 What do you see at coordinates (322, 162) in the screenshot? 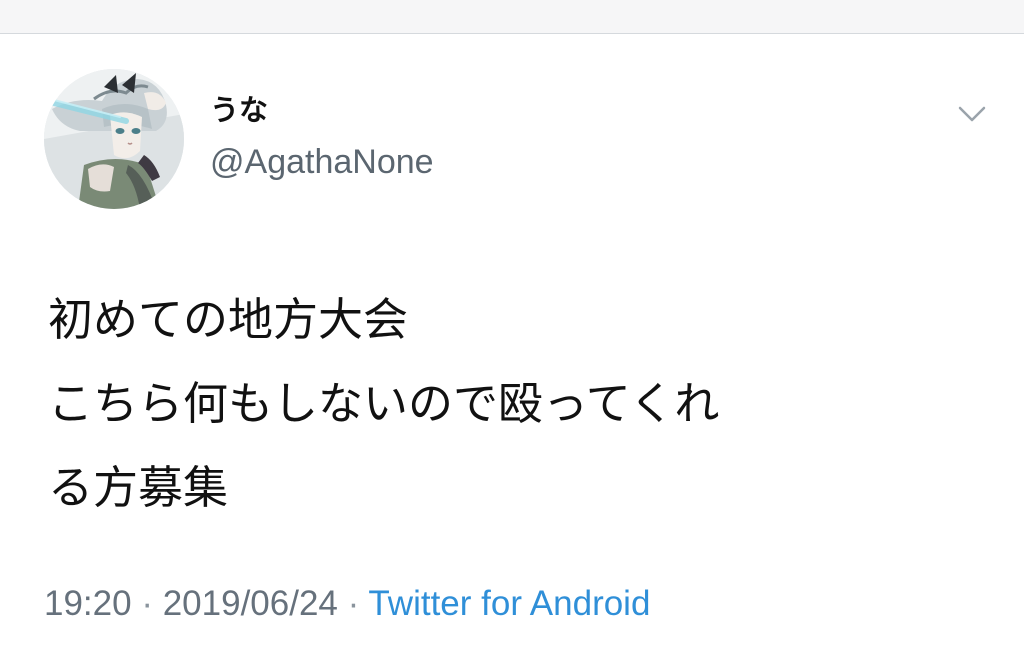
I see `user-handle: @AgathaNone` at bounding box center [322, 162].